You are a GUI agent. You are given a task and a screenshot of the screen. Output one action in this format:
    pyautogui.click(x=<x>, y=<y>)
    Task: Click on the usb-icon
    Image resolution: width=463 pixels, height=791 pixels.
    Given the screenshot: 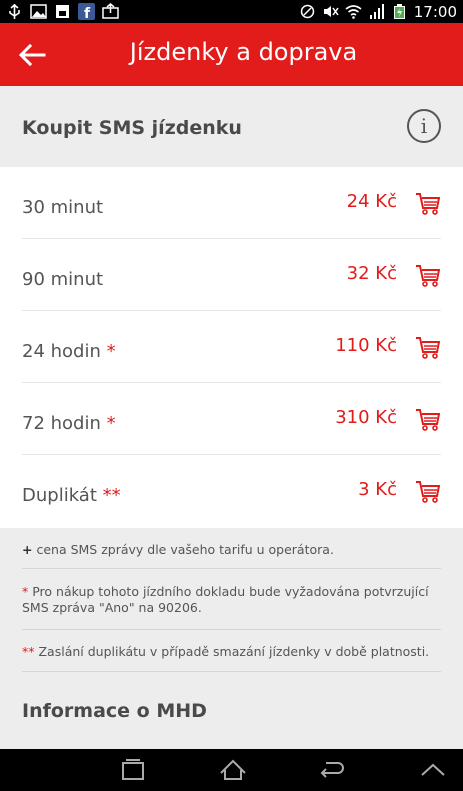 What is the action you would take?
    pyautogui.click(x=14, y=11)
    